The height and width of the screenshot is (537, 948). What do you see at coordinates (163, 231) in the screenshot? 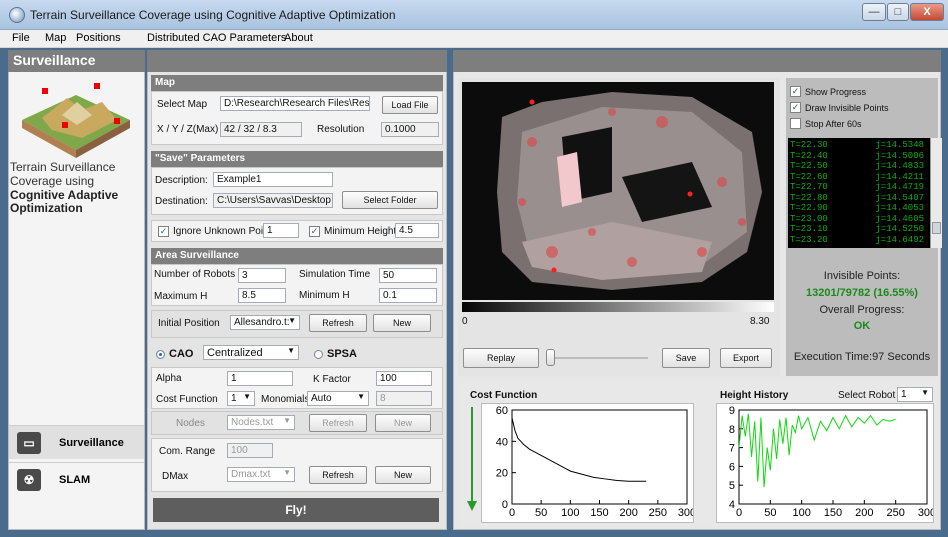
I see `ignore-unknown-checkbox: ✓` at bounding box center [163, 231].